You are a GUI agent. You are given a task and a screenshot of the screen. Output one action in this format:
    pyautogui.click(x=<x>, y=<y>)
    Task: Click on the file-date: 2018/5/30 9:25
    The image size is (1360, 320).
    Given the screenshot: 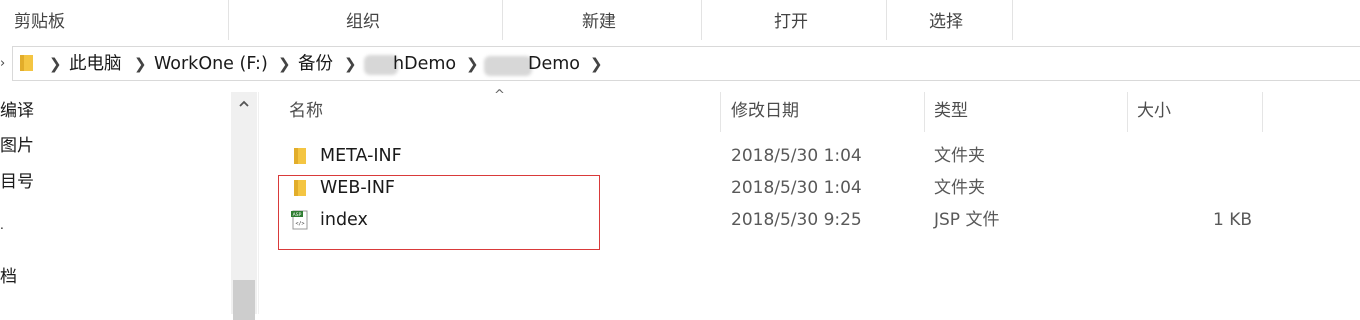 What is the action you would take?
    pyautogui.click(x=796, y=220)
    